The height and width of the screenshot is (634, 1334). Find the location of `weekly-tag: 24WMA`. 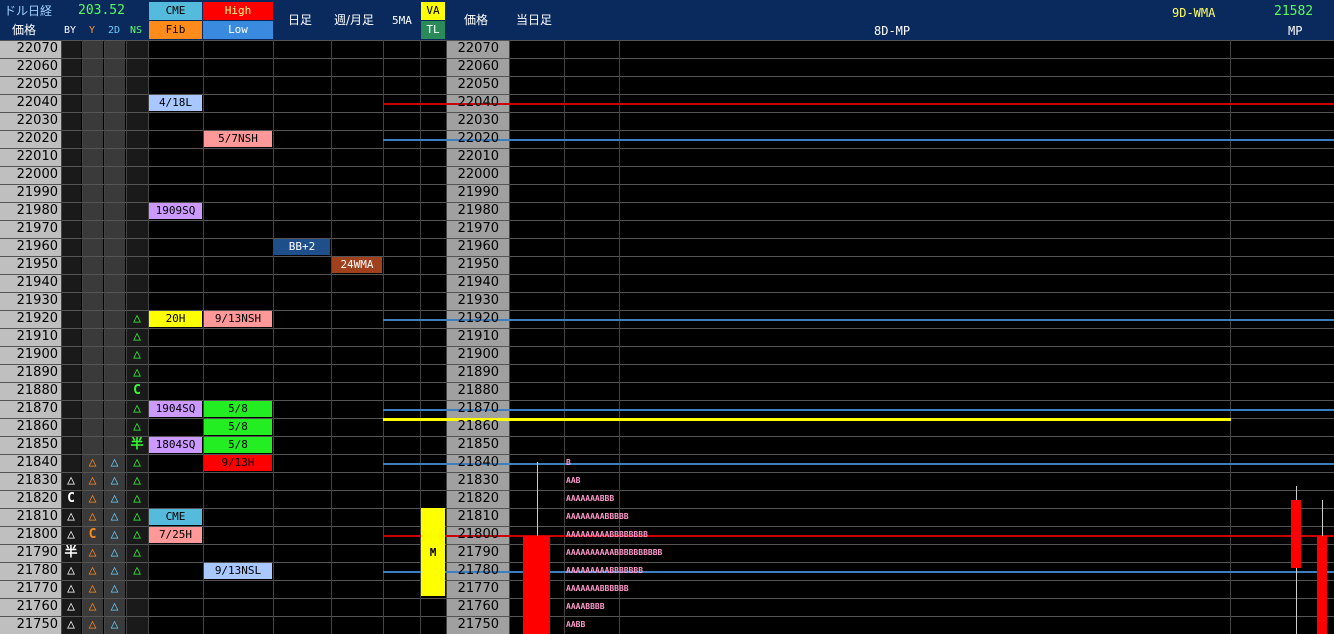

weekly-tag: 24WMA is located at coordinates (357, 265).